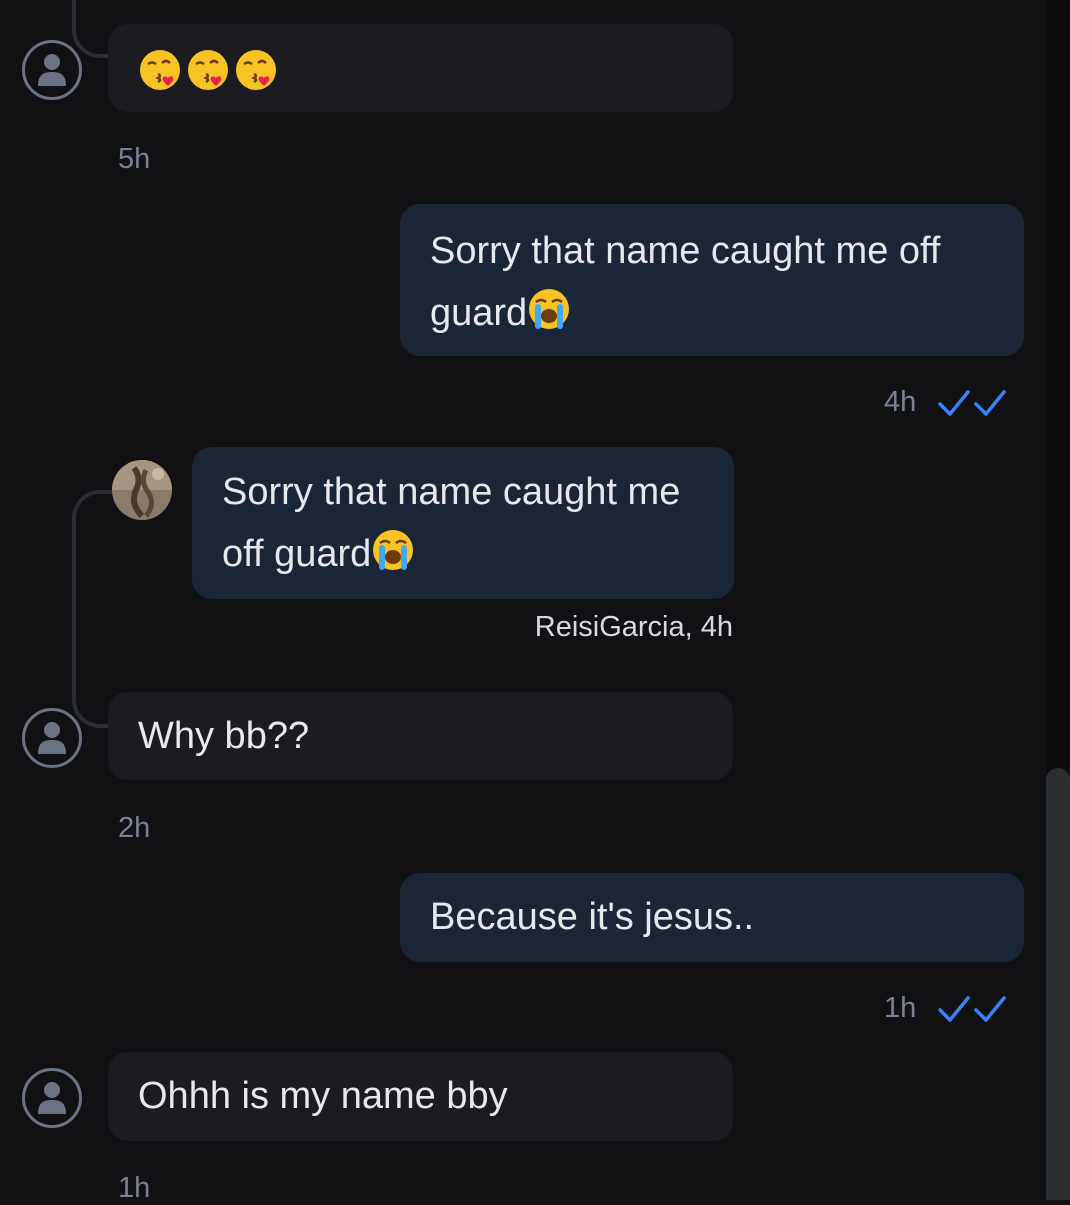 The image size is (1070, 1205). I want to click on scrollbar-thumb, so click(1058, 984).